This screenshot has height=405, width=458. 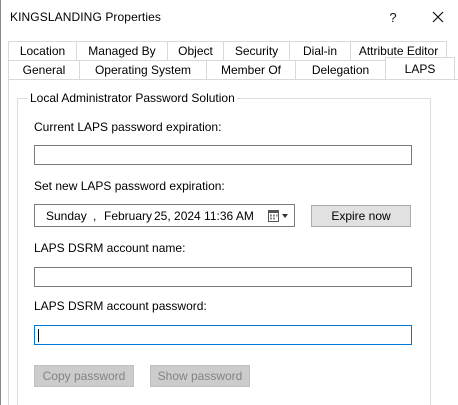 What do you see at coordinates (204, 216) in the screenshot?
I see `date-day-year-time: 25, 2024 11:36 AM` at bounding box center [204, 216].